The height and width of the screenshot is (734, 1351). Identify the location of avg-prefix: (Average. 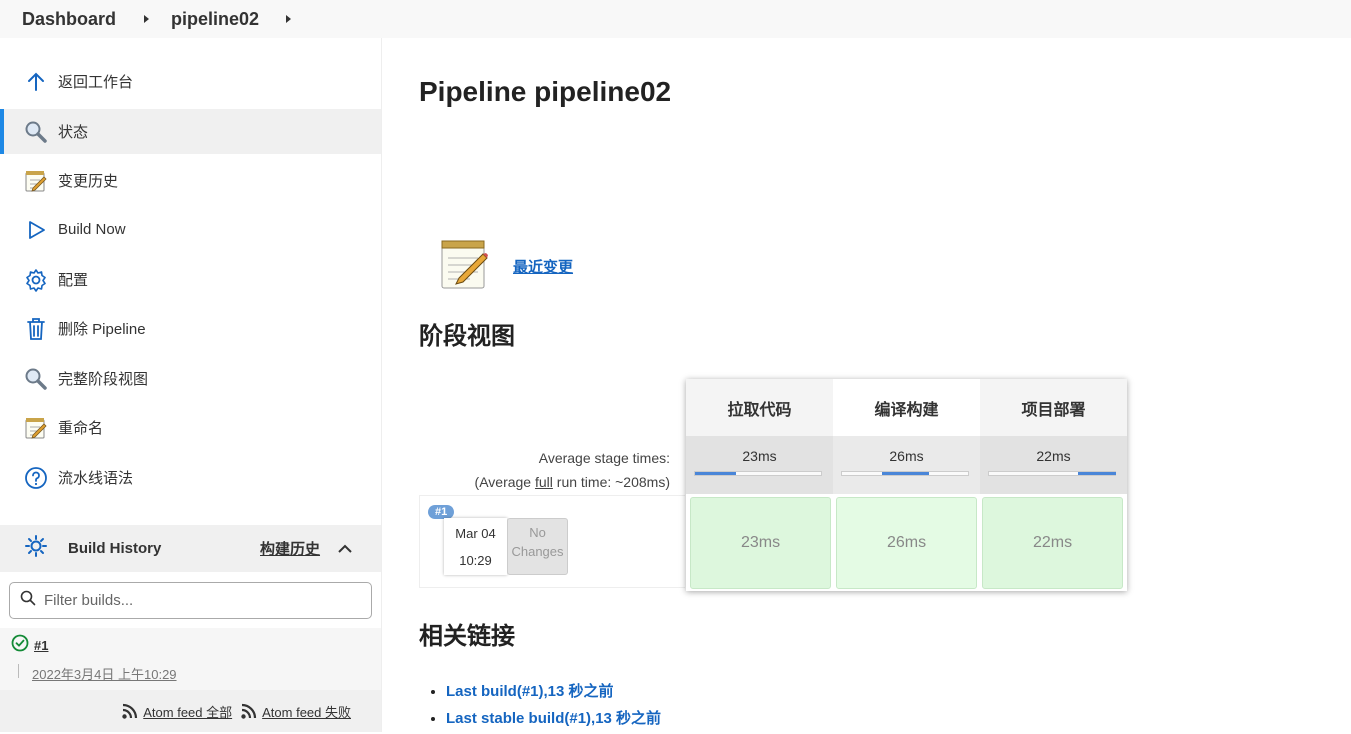
(504, 482).